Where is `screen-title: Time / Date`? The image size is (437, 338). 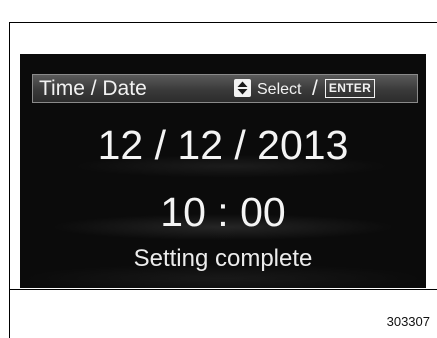 screen-title: Time / Date is located at coordinates (93, 88).